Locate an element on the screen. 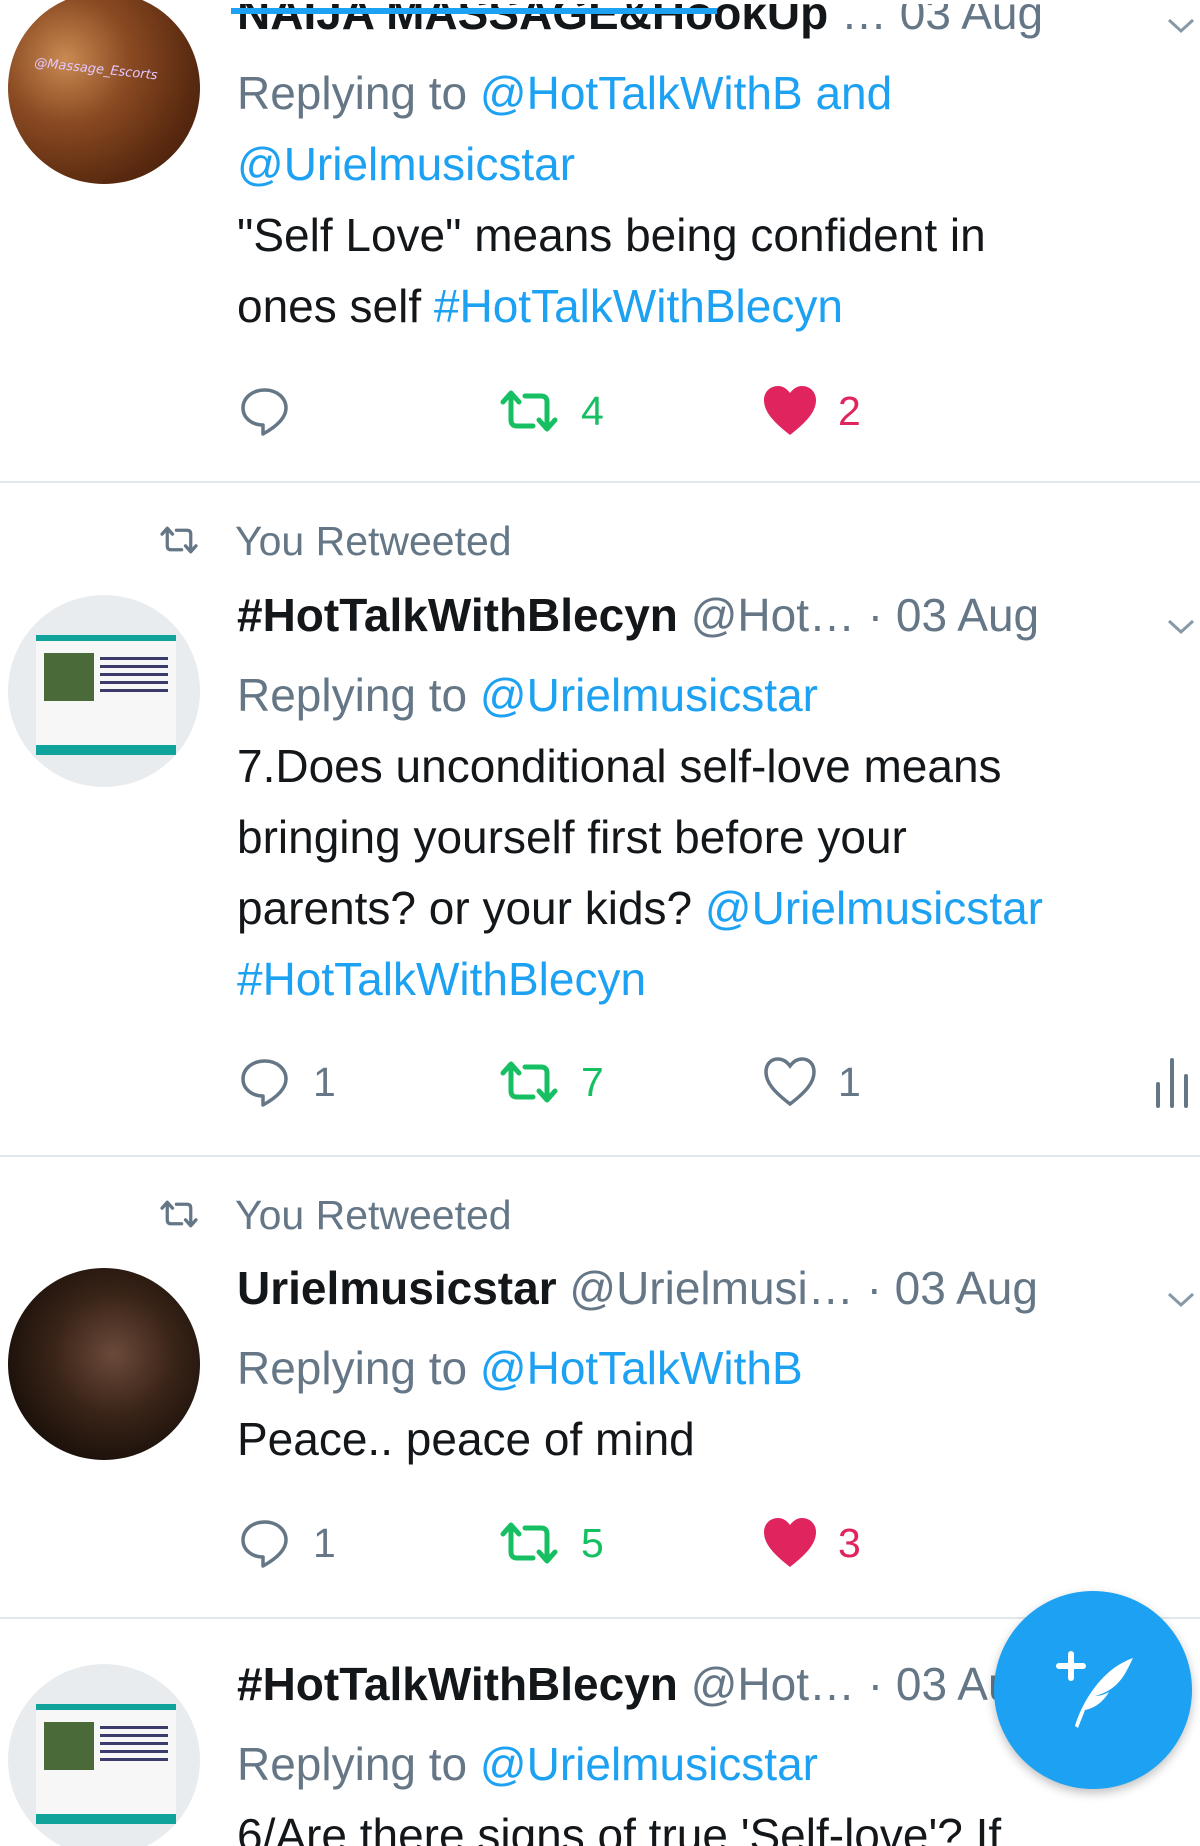  replying-to-link-2: @Urielmusicstar is located at coordinates (406, 164).